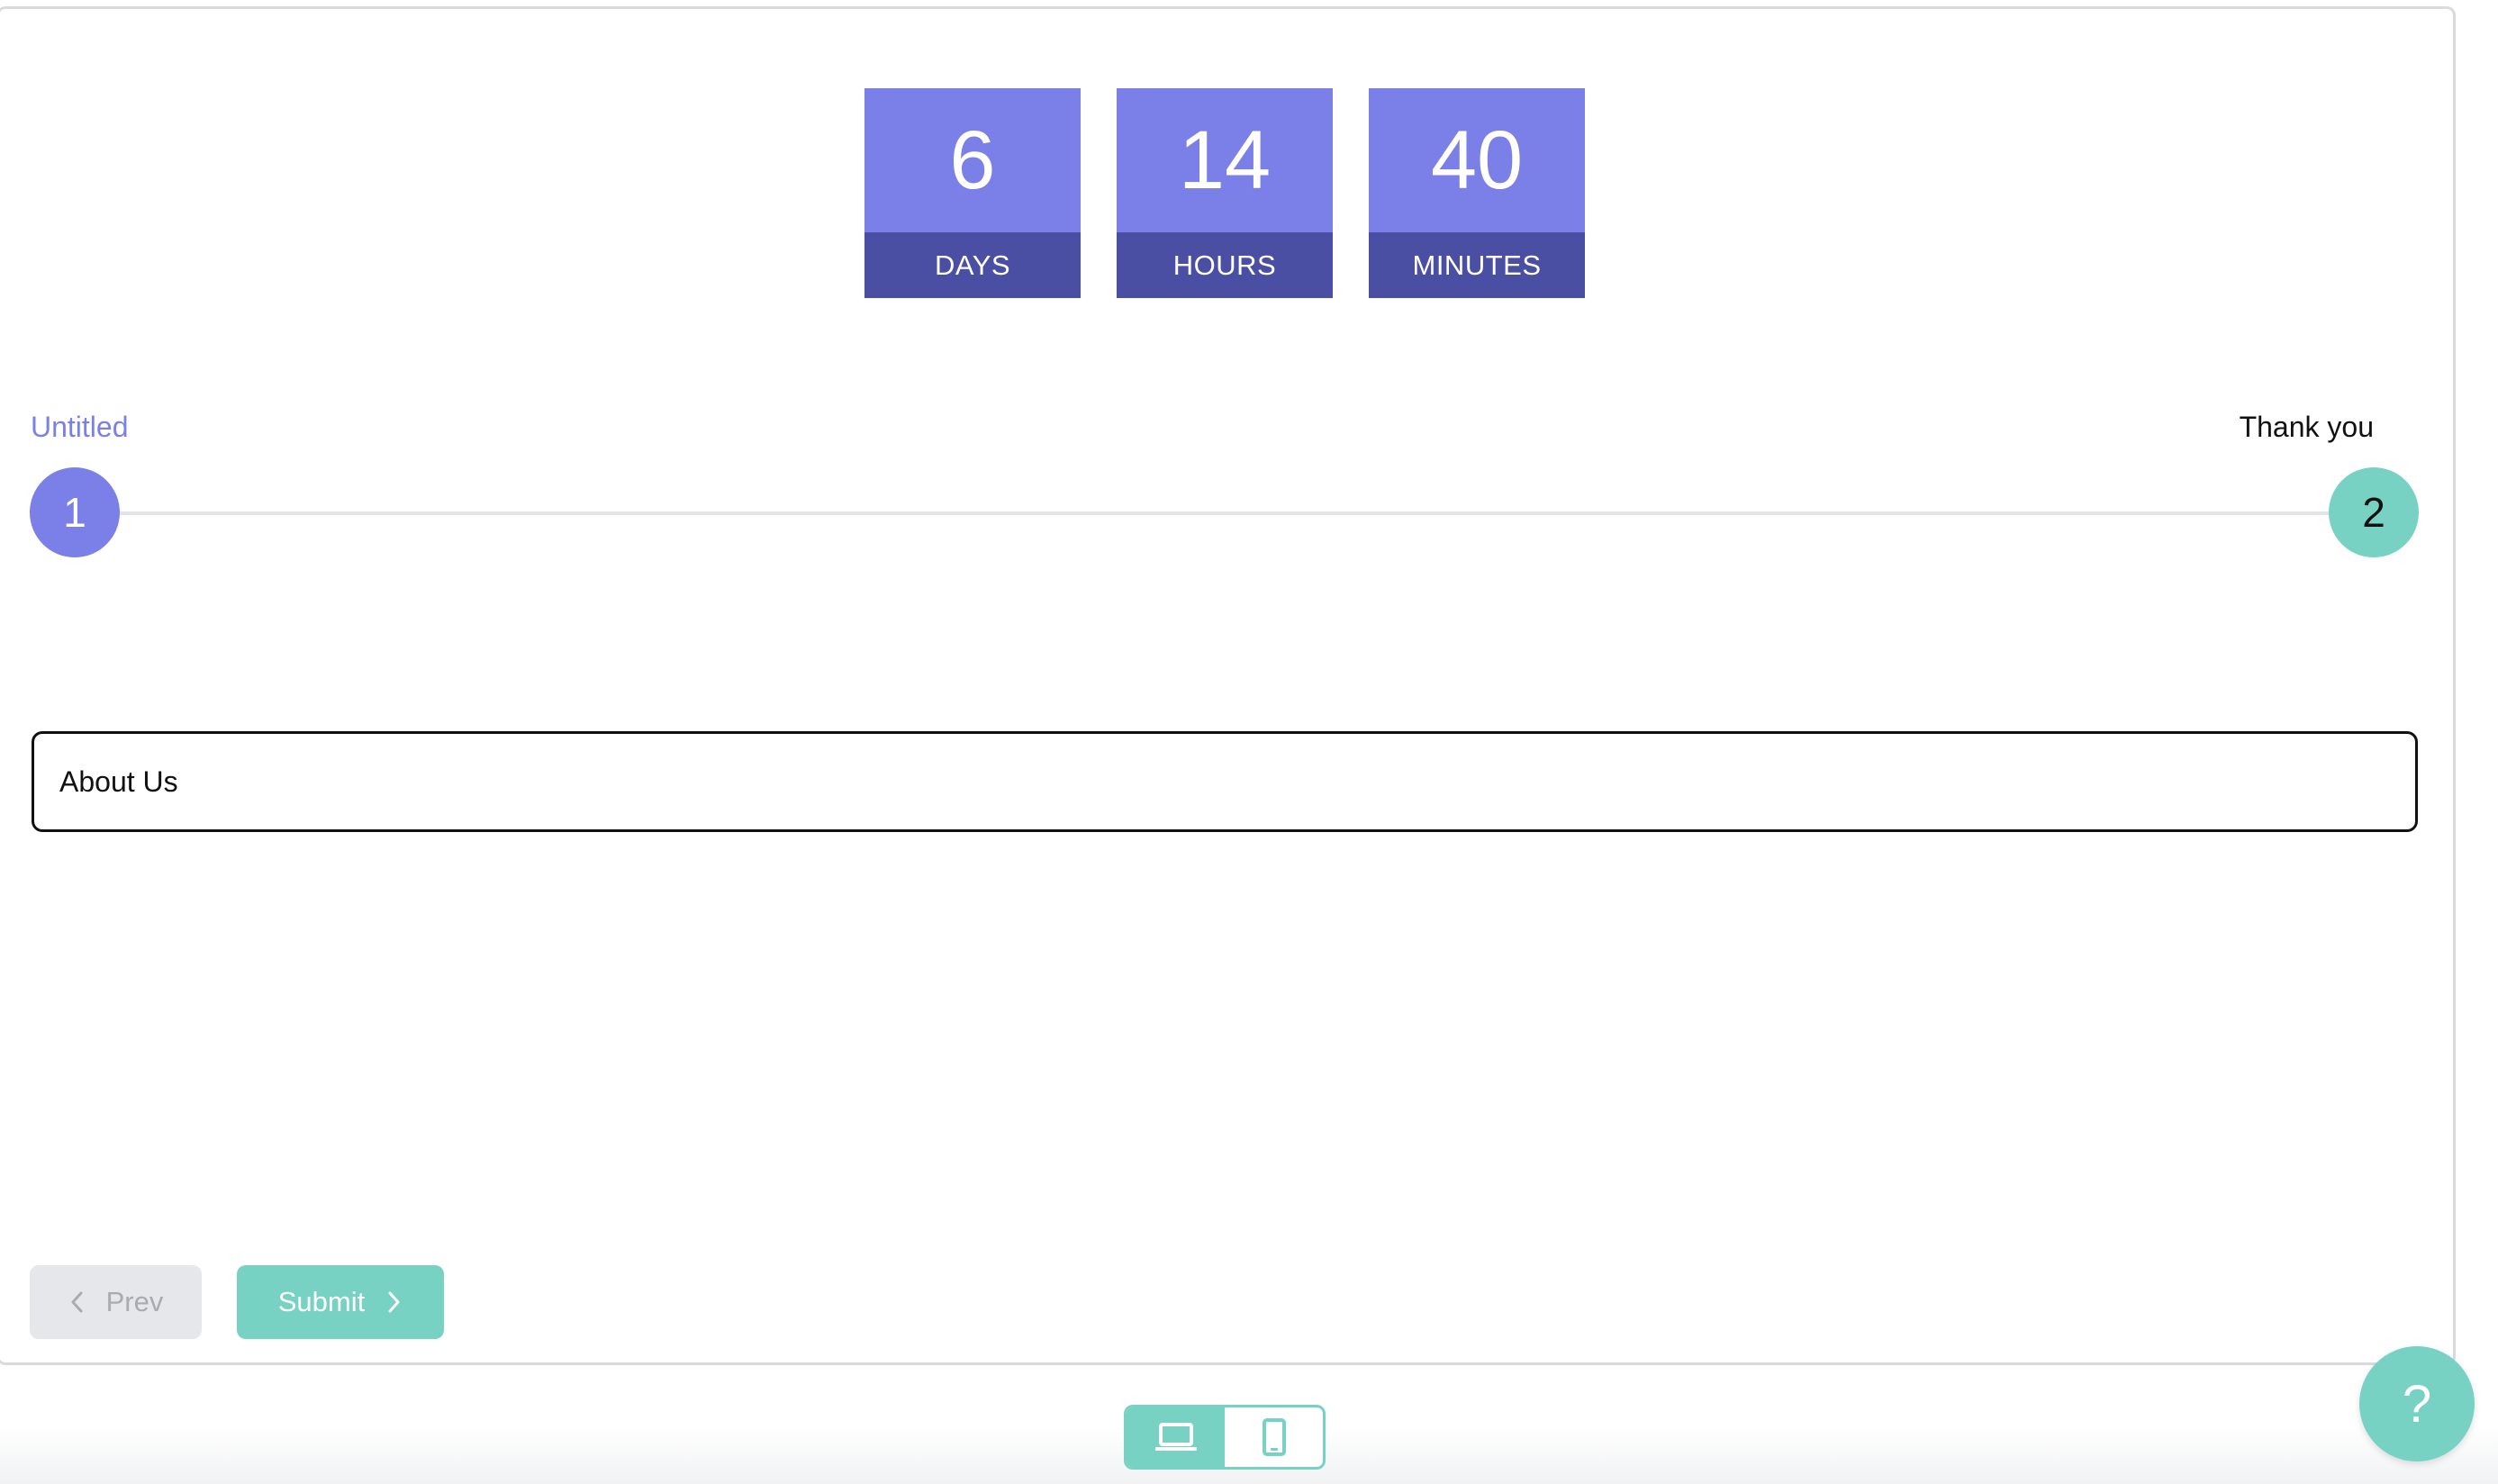 This screenshot has height=1484, width=2498. Describe the element at coordinates (1477, 265) in the screenshot. I see `countdown-minutes-label: MINUTES` at that location.